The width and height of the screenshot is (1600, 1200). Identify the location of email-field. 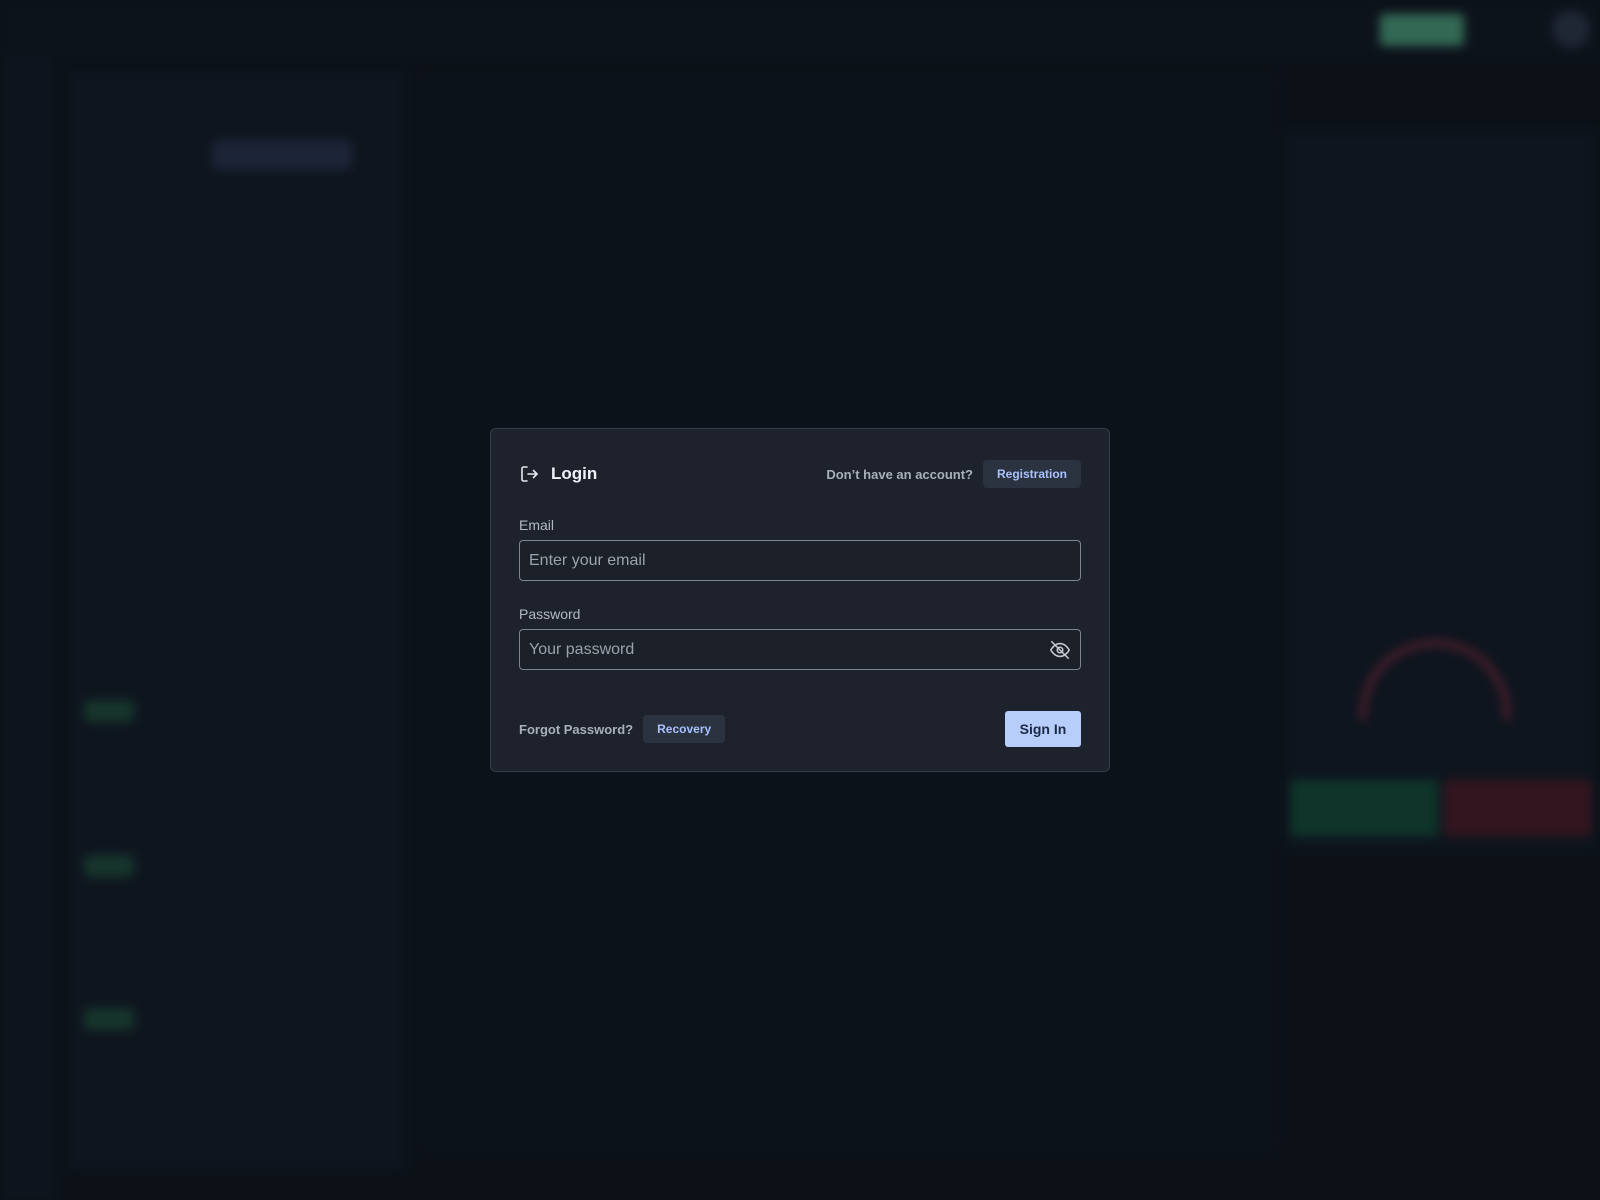
(800, 560).